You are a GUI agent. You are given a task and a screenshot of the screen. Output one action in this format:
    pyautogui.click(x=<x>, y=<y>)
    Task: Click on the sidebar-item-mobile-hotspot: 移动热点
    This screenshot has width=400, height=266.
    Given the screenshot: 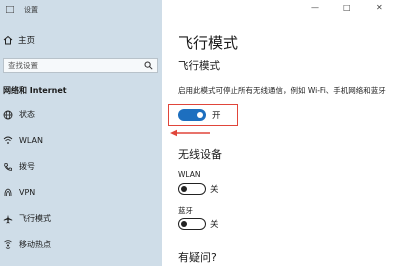 What is the action you would take?
    pyautogui.click(x=27, y=244)
    